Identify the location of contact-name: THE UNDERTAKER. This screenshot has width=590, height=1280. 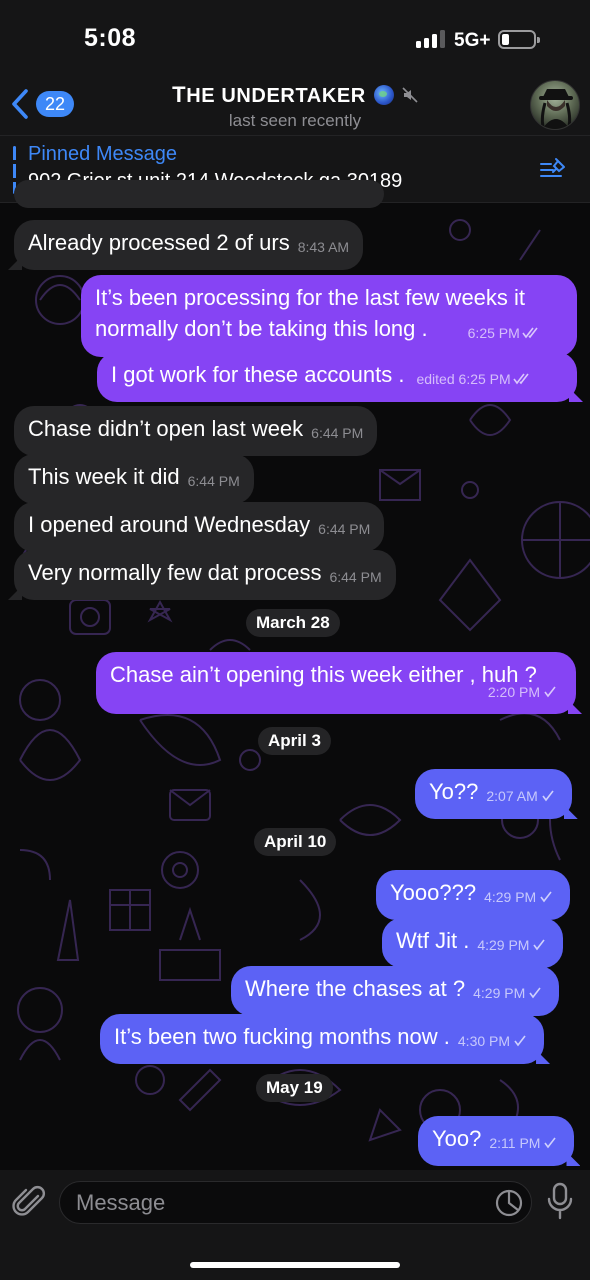
(269, 94).